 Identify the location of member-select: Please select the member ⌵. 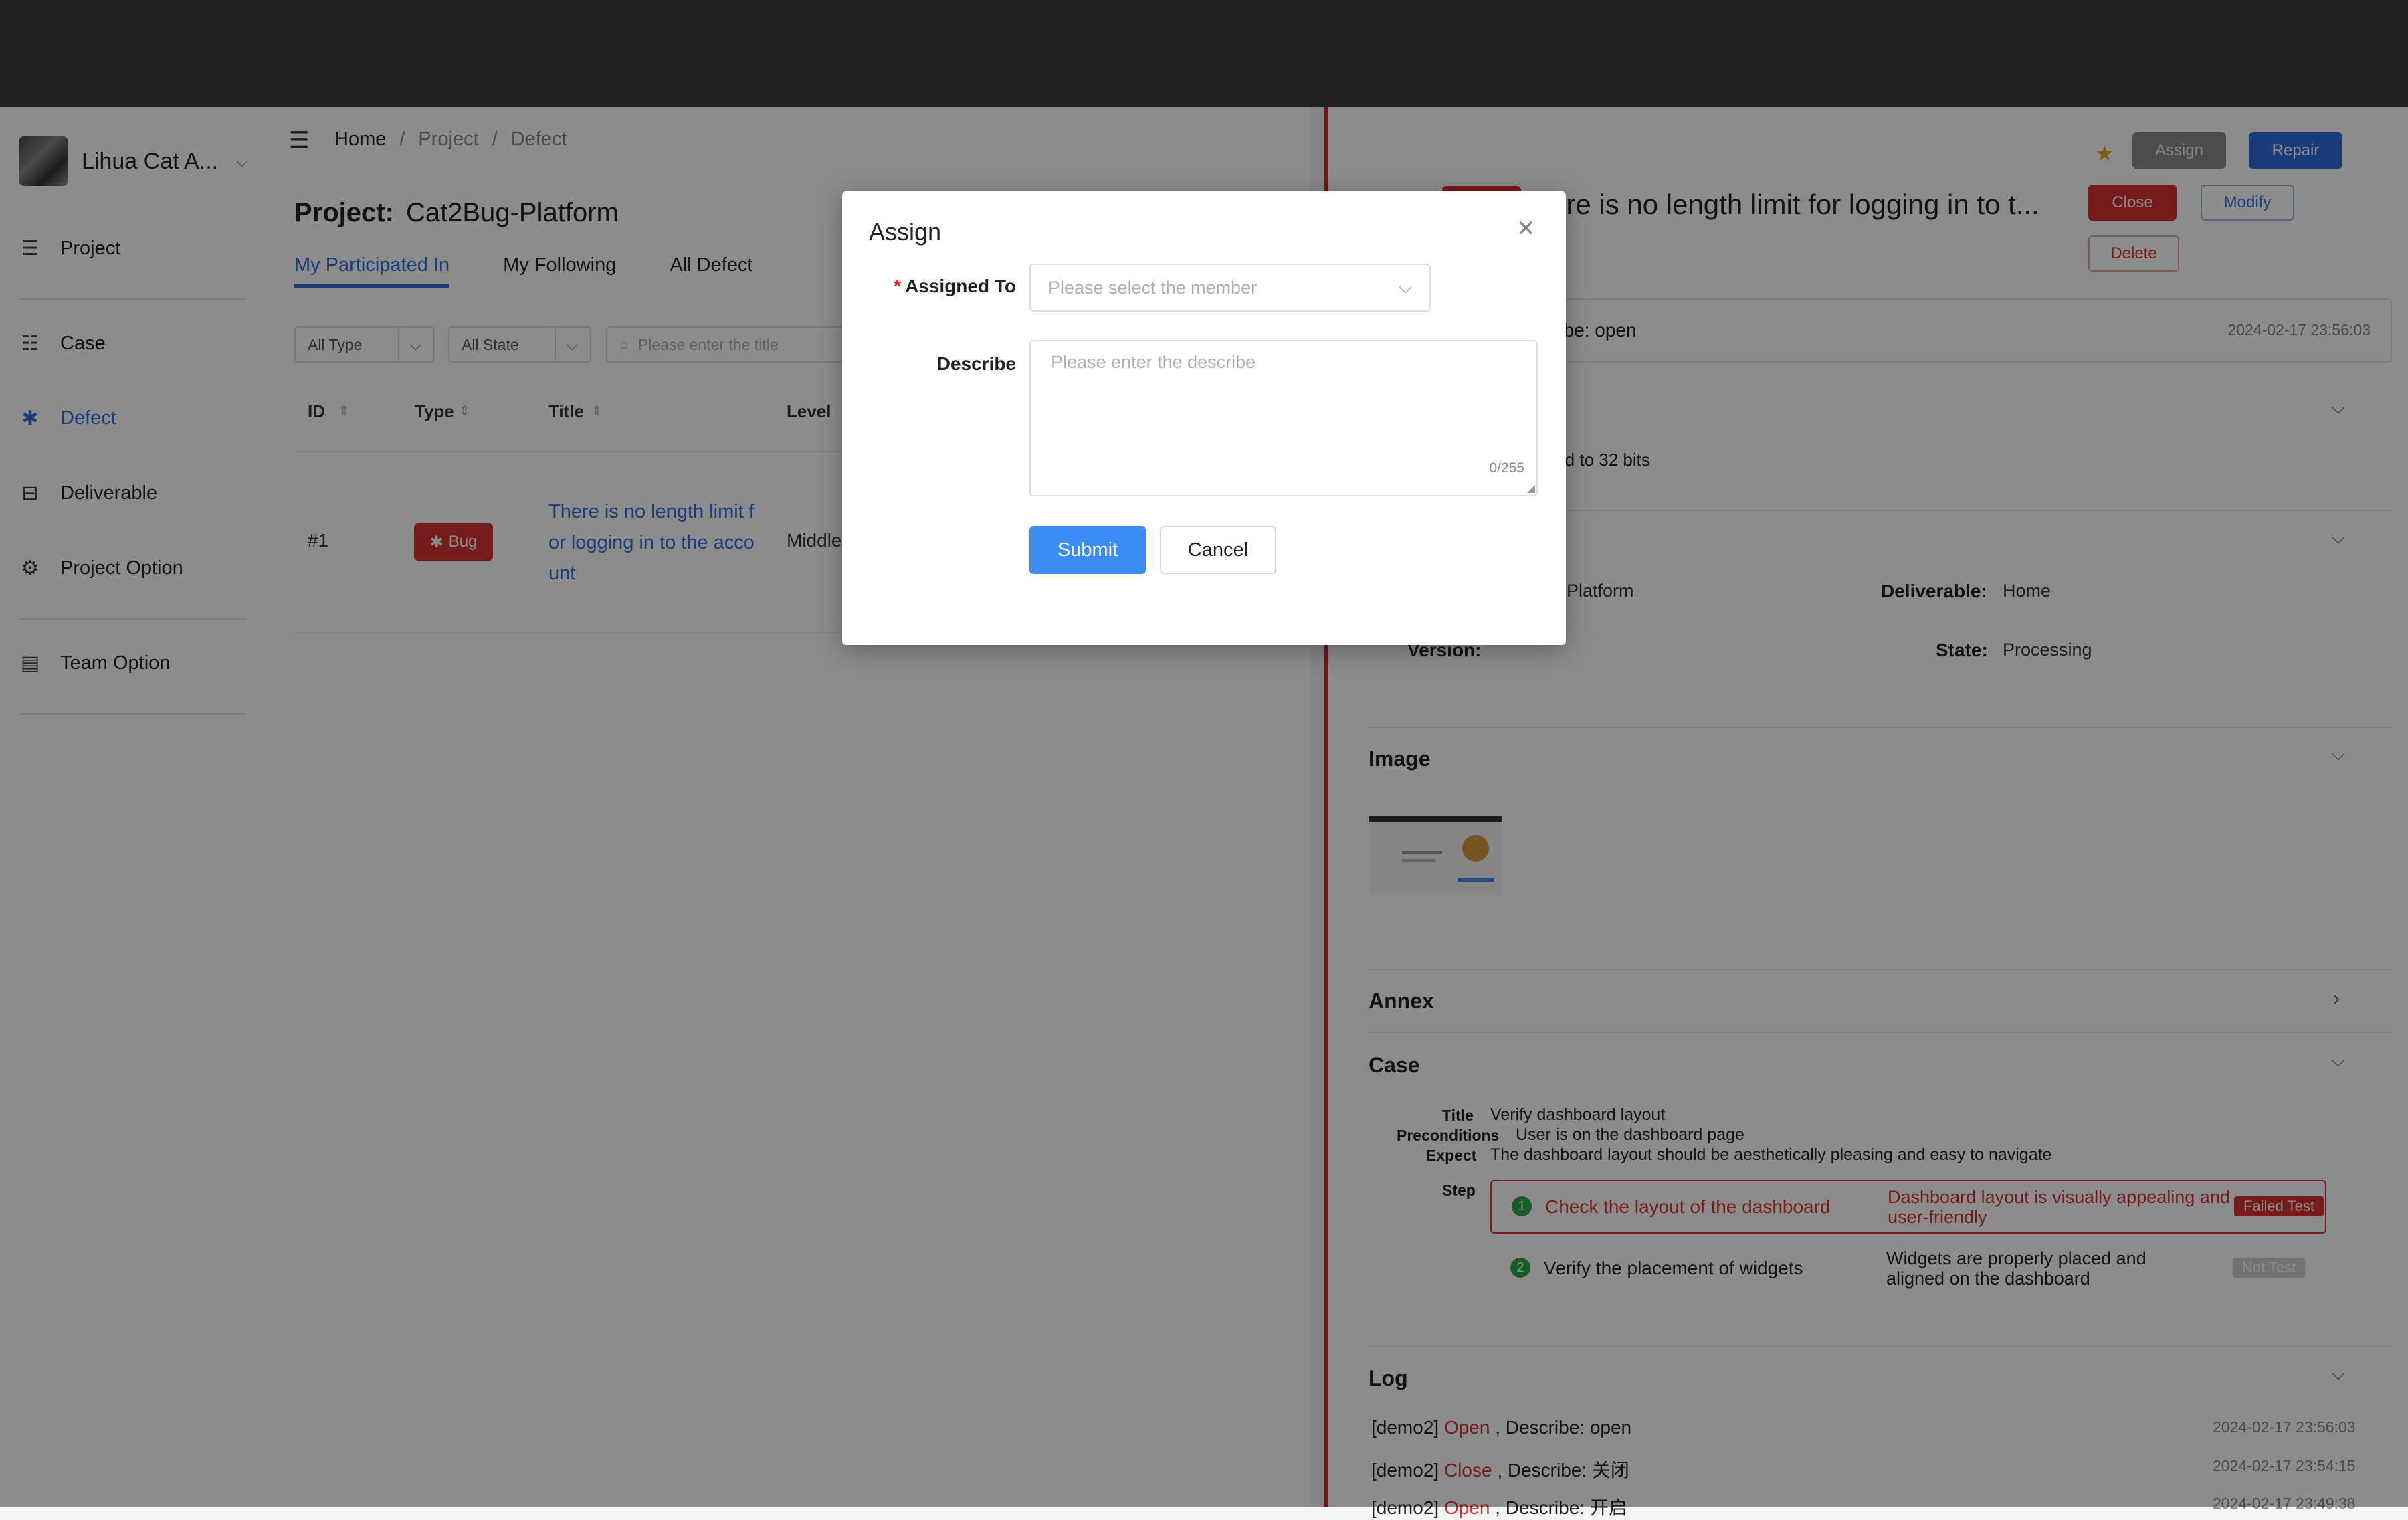
(1230, 288).